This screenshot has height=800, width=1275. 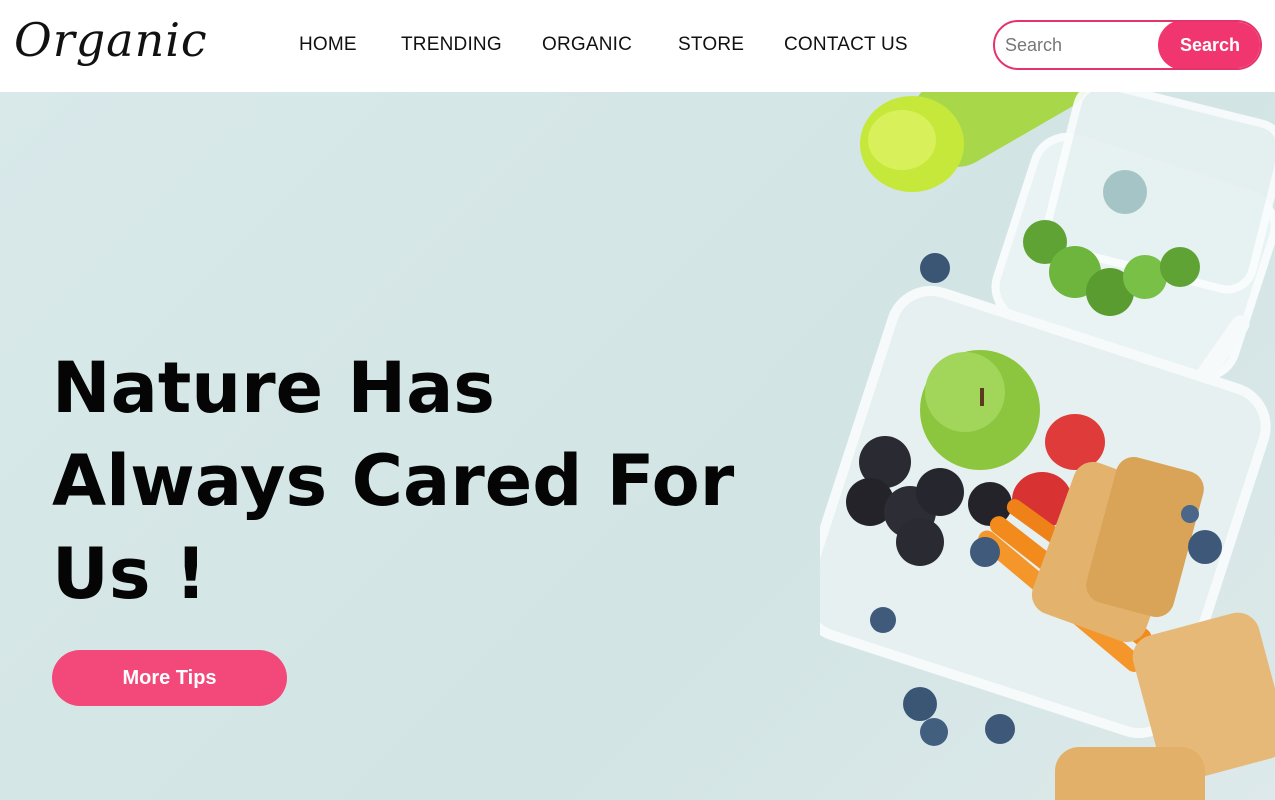 What do you see at coordinates (711, 45) in the screenshot?
I see `nav-store: STORE` at bounding box center [711, 45].